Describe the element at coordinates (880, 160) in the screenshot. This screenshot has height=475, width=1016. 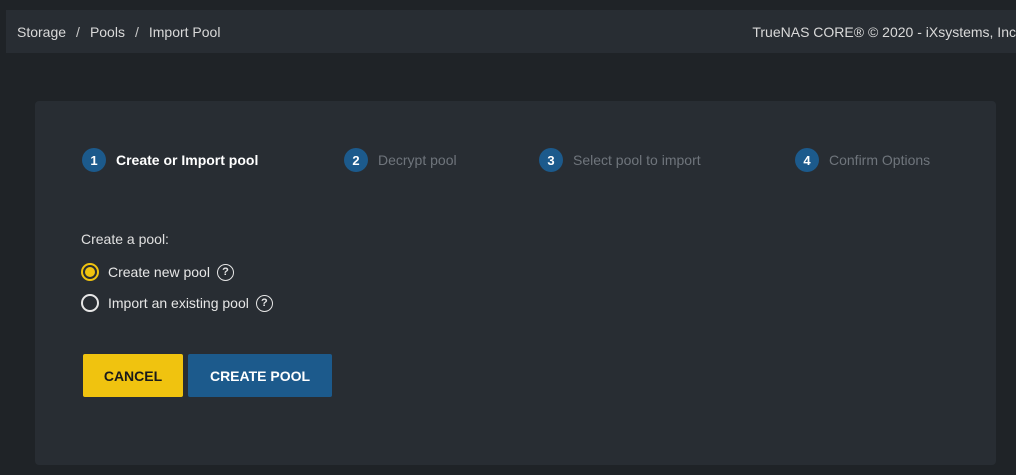
I see `step-label: Confirm Options` at that location.